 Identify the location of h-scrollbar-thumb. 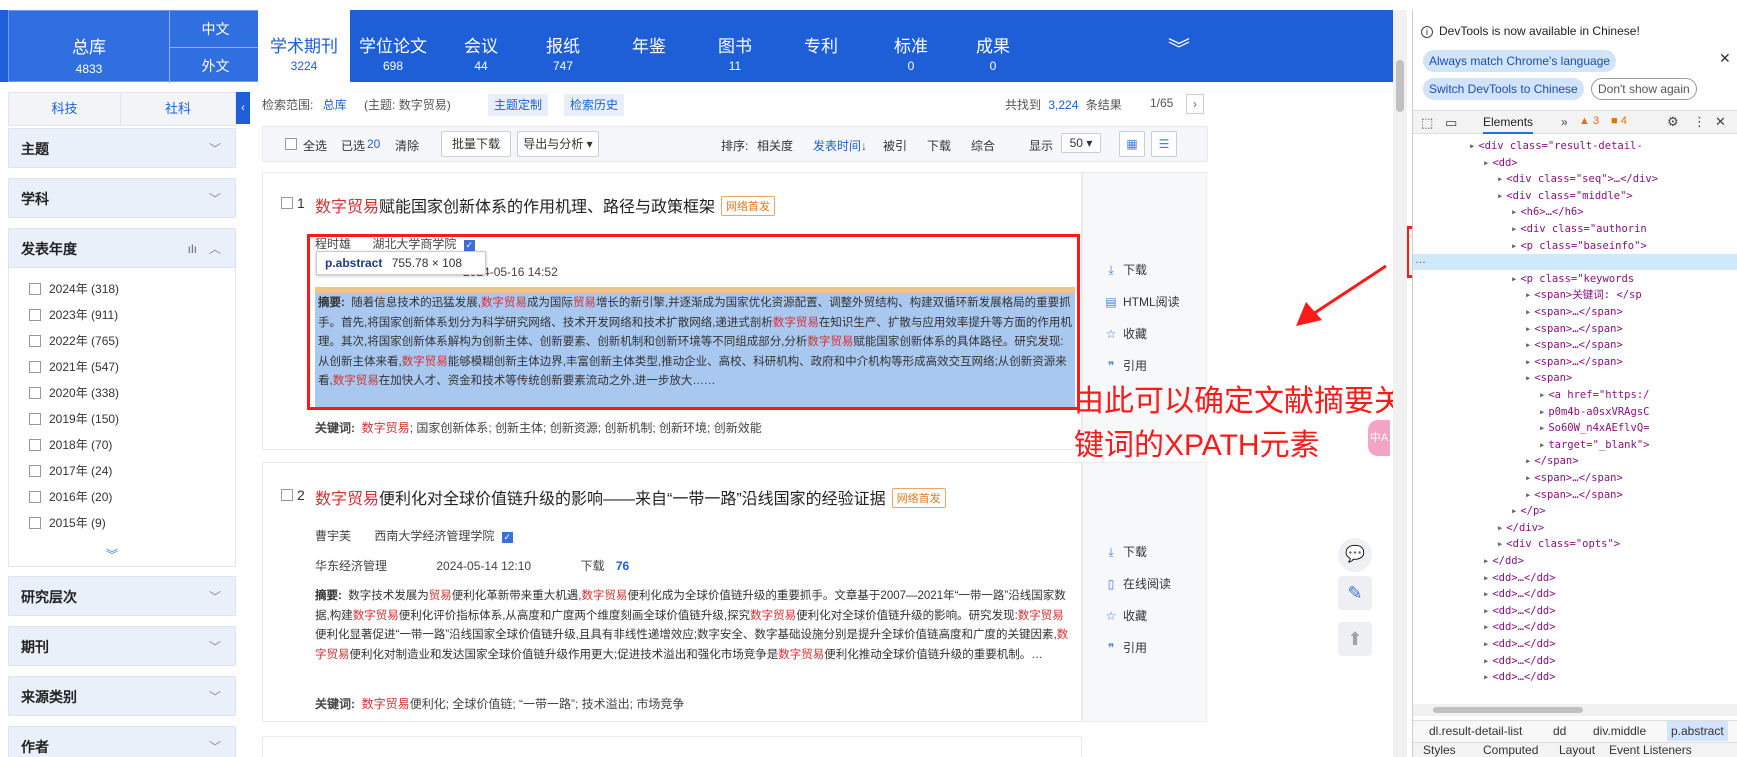
(1508, 710).